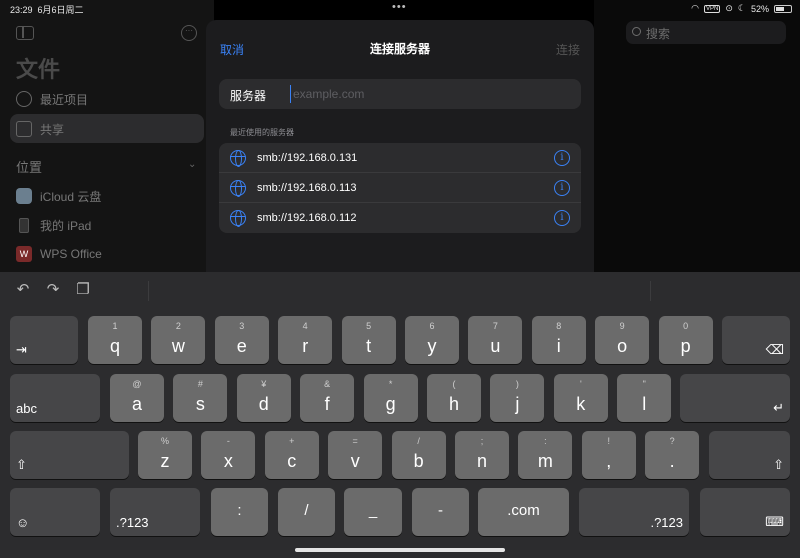 The image size is (800, 558). What do you see at coordinates (432, 326) in the screenshot?
I see `key-alt-label: 6` at bounding box center [432, 326].